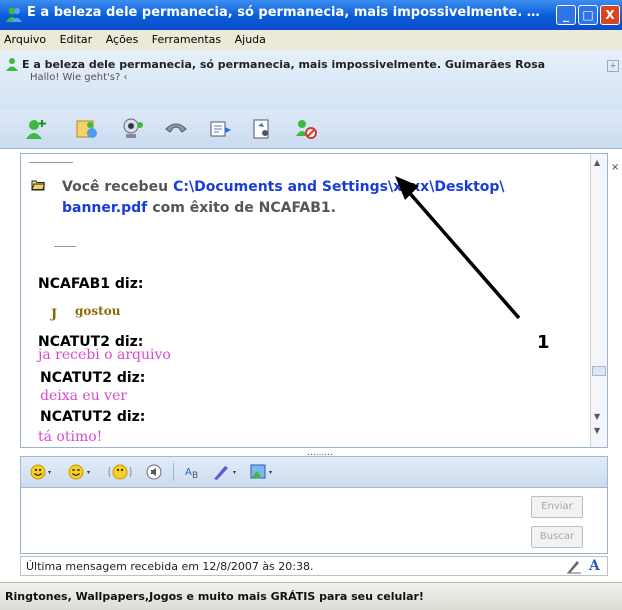 Image resolution: width=622 pixels, height=610 pixels. What do you see at coordinates (122, 39) in the screenshot?
I see `menu-acoes: Ações` at bounding box center [122, 39].